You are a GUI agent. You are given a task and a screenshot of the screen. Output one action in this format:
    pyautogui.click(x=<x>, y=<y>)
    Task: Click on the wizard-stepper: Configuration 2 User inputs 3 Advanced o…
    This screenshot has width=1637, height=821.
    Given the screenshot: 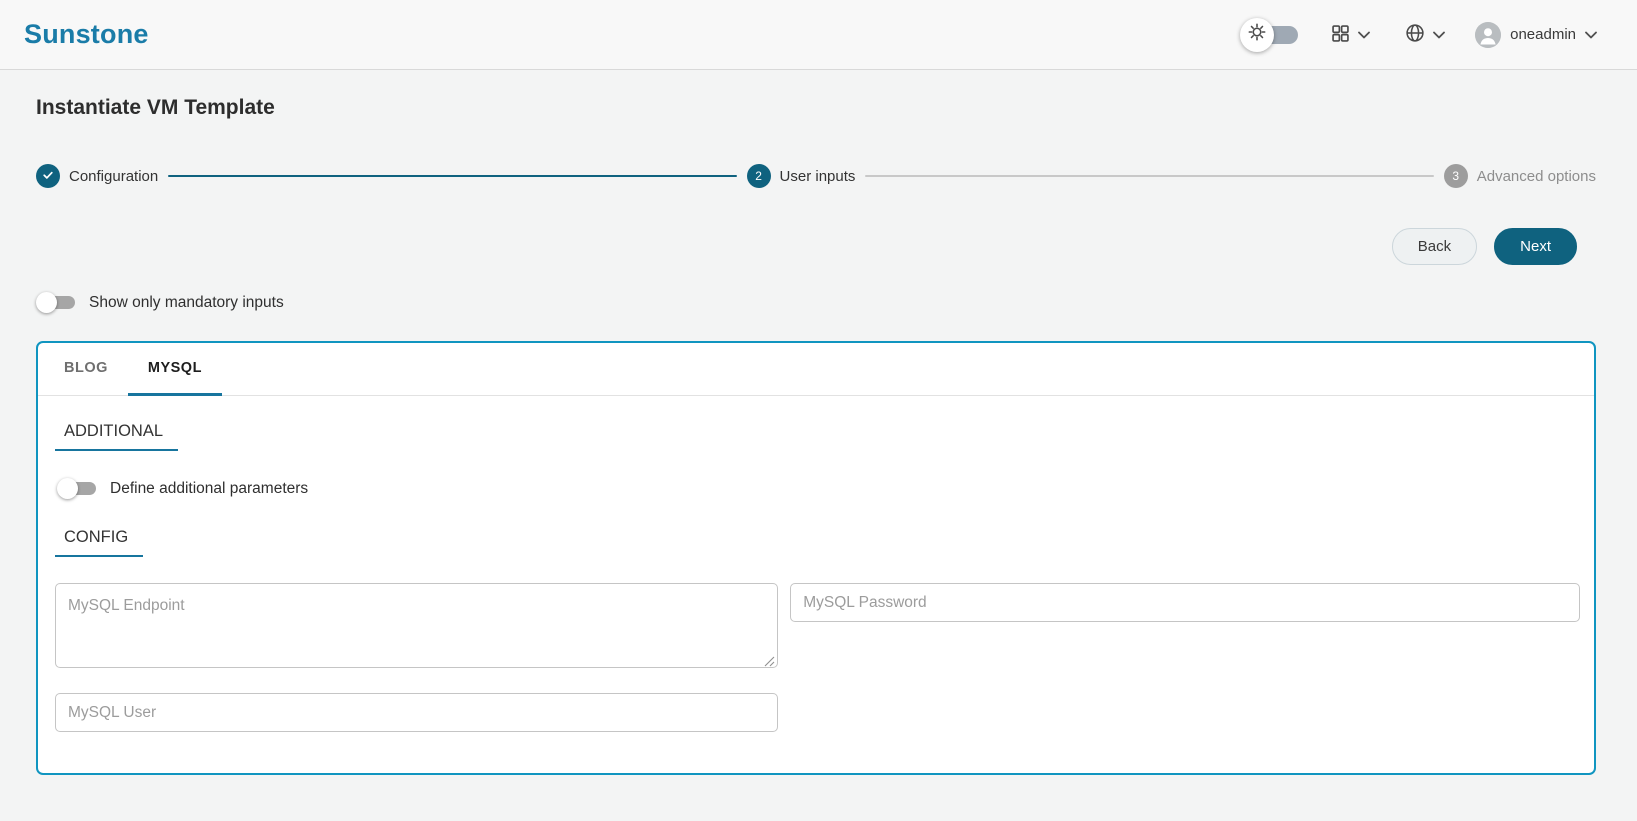 What is the action you would take?
    pyautogui.click(x=816, y=176)
    